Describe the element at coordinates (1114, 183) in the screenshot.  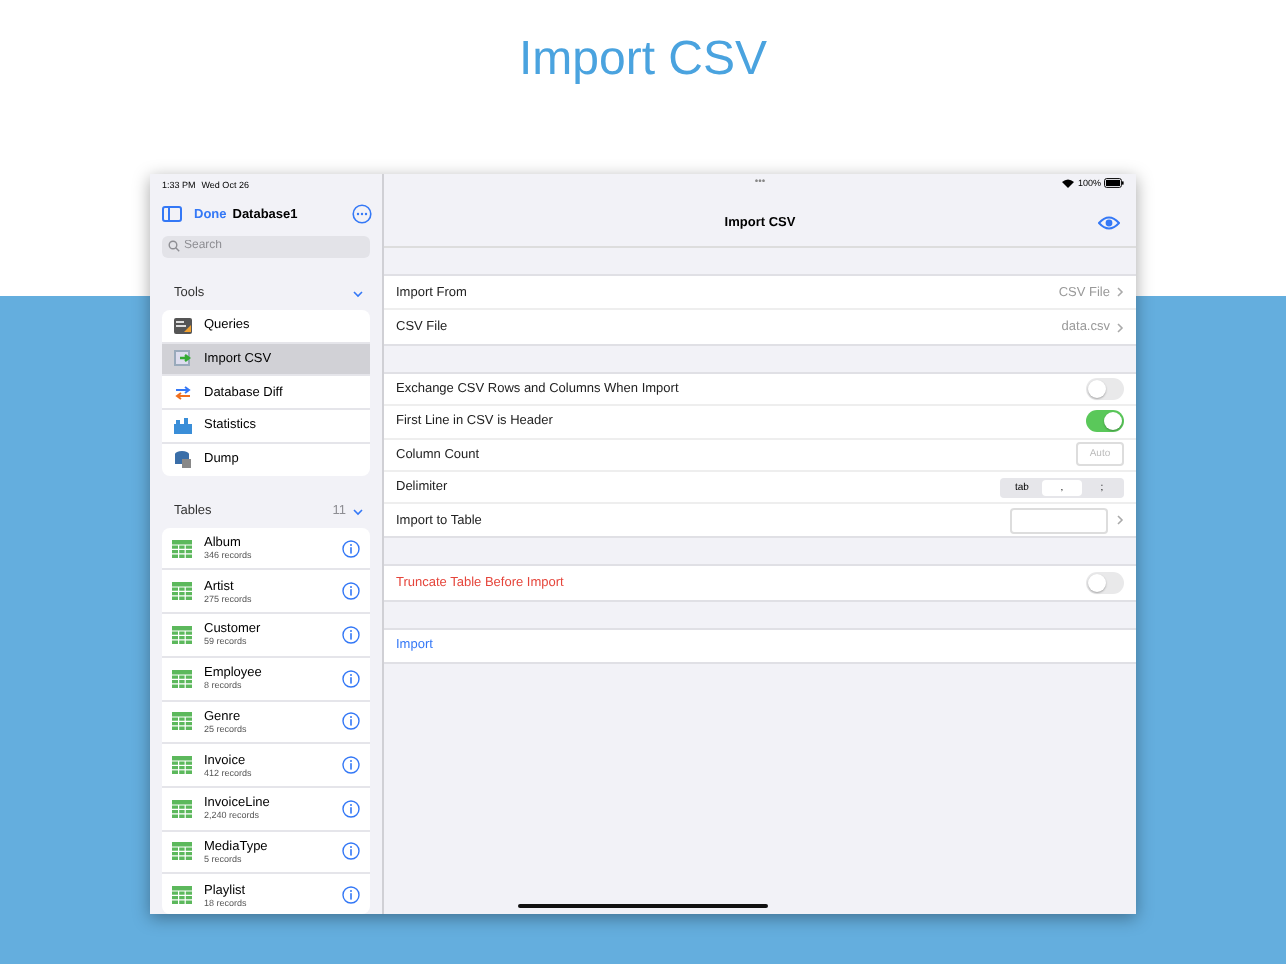
I see `battery-icon` at that location.